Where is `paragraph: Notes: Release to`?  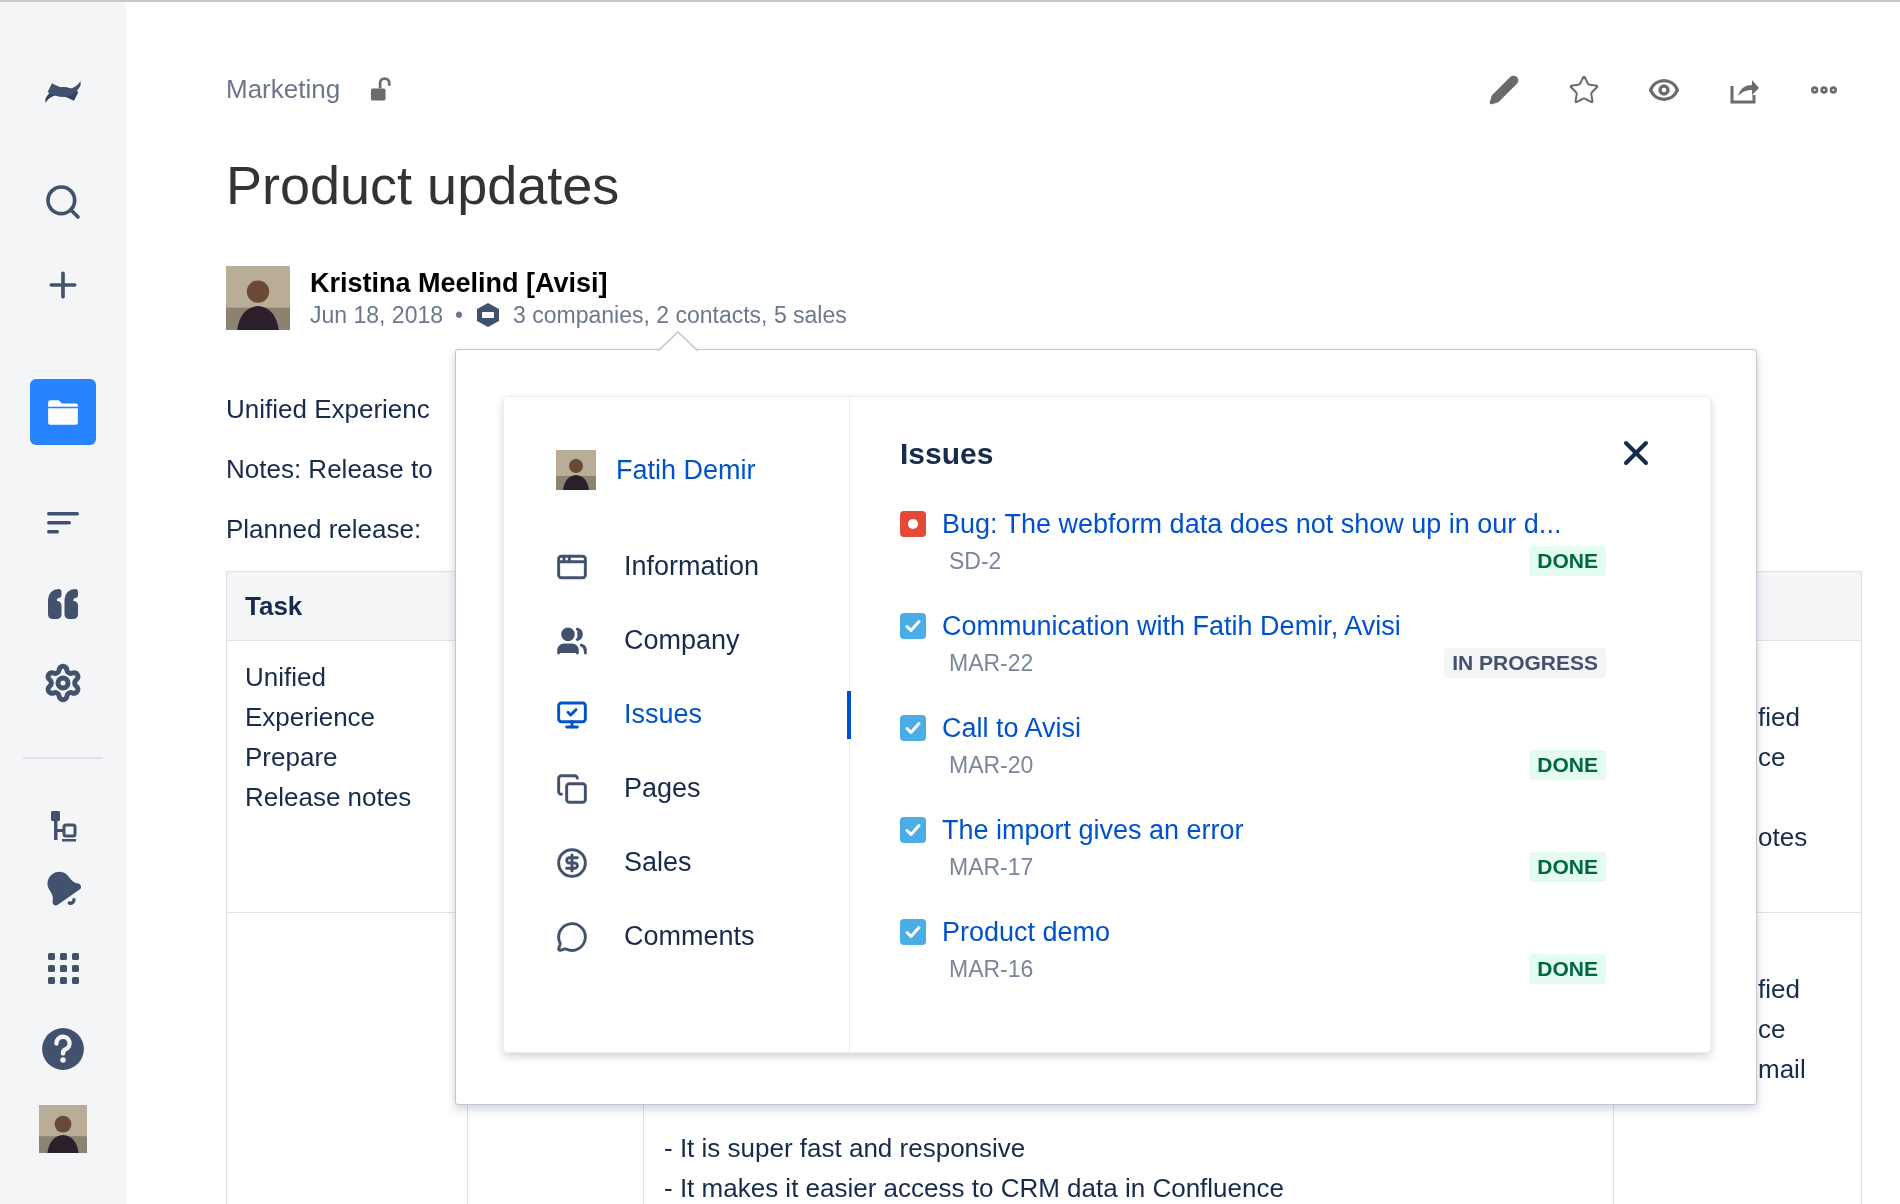 paragraph: Notes: Release to is located at coordinates (329, 469).